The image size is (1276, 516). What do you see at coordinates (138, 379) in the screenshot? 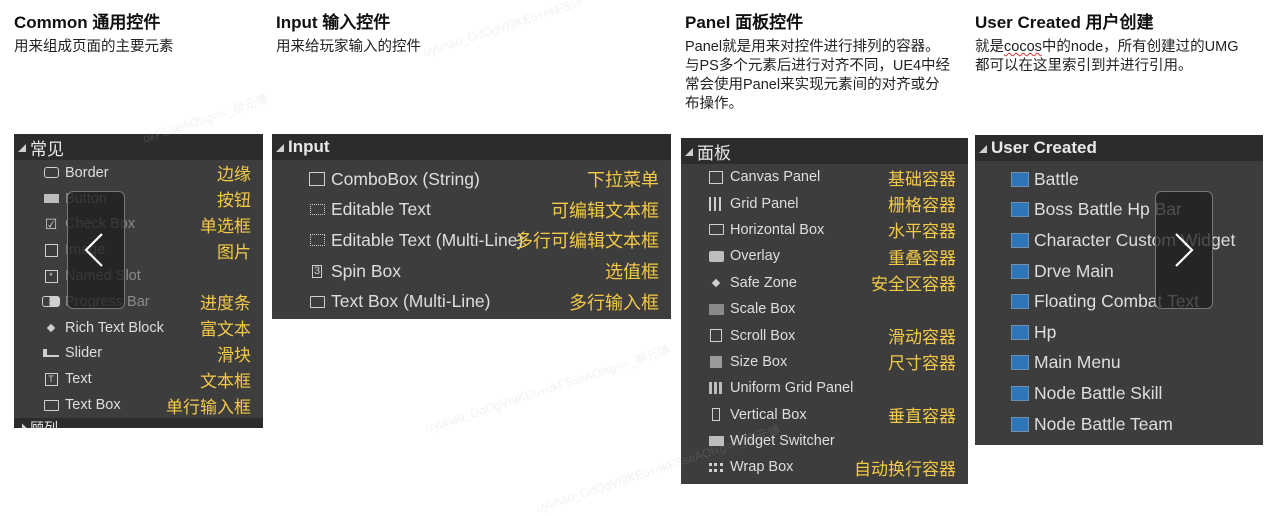
I see `widget-list-item: T Text 文本框` at bounding box center [138, 379].